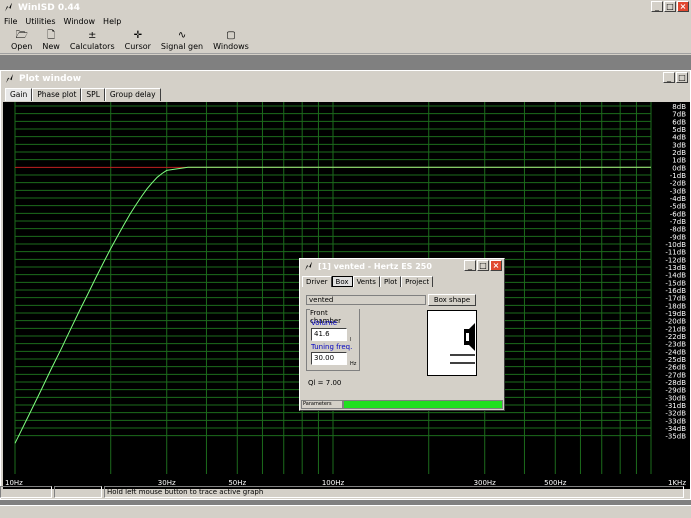 The image size is (691, 518). What do you see at coordinates (137, 46) in the screenshot?
I see `cursor-label: Cursor` at bounding box center [137, 46].